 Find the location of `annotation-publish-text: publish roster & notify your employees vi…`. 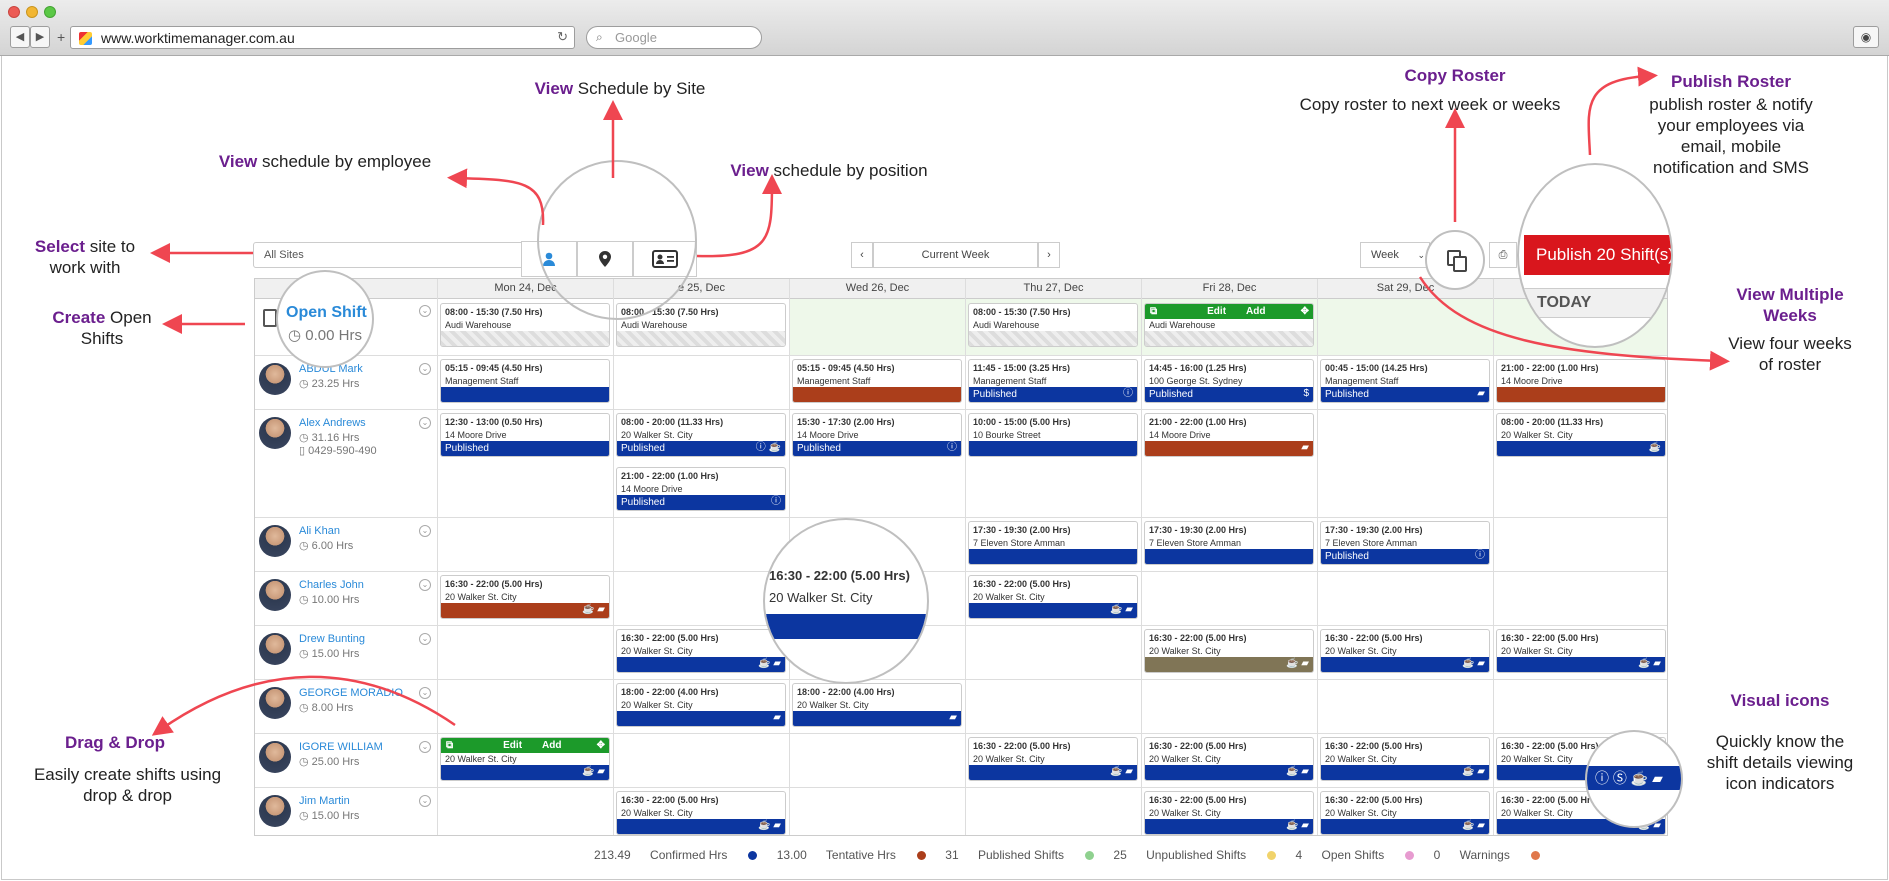

annotation-publish-text: publish roster & notify your employees vi… is located at coordinates (1731, 136).